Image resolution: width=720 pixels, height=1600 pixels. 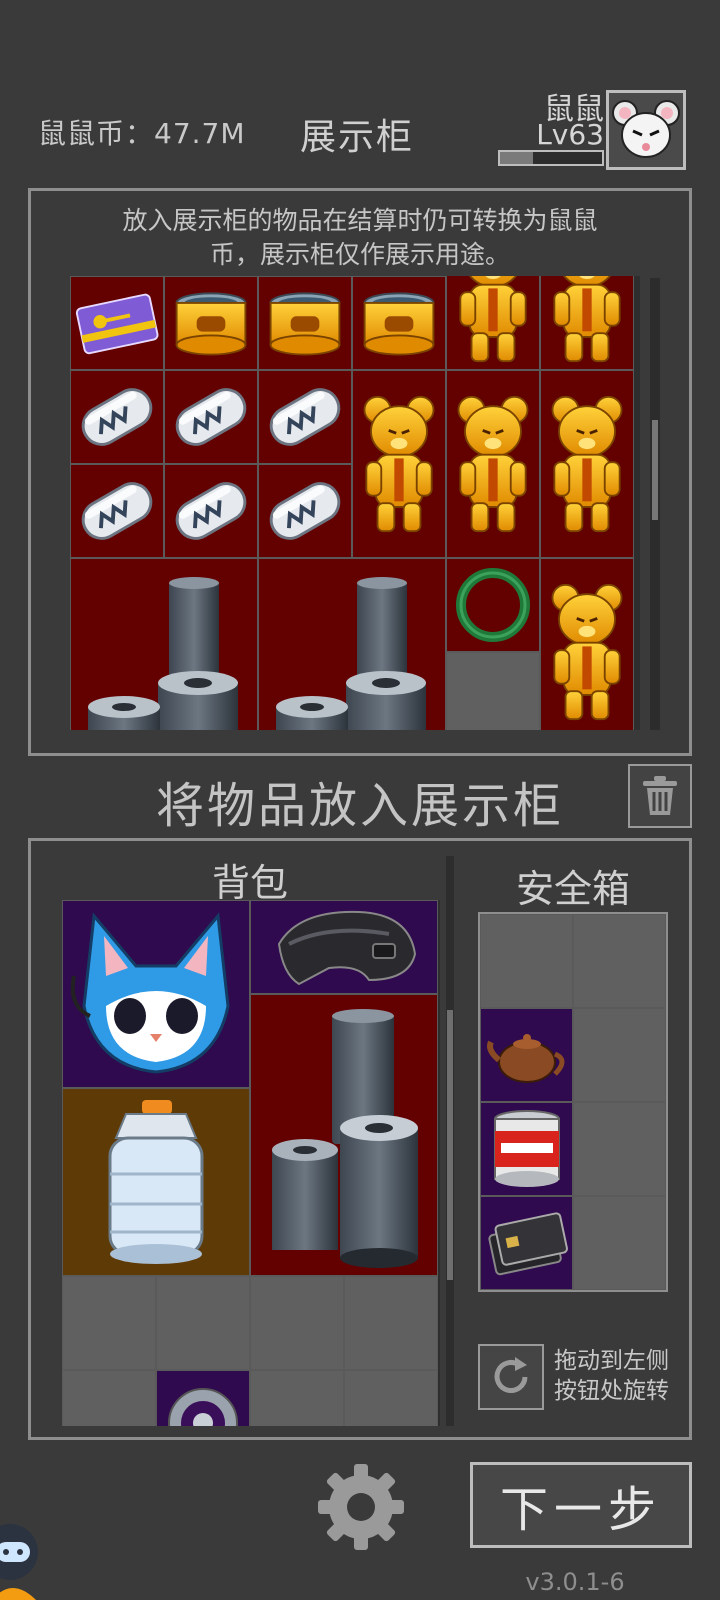 What do you see at coordinates (450, 1145) in the screenshot?
I see `backpack-scroll-thumb` at bounding box center [450, 1145].